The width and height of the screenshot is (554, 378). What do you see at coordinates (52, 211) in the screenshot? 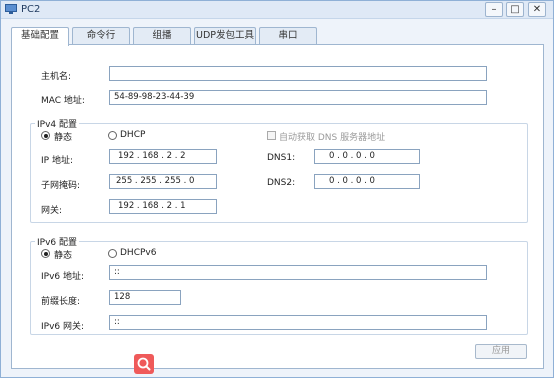
I see `gateway-label: 网关:` at bounding box center [52, 211].